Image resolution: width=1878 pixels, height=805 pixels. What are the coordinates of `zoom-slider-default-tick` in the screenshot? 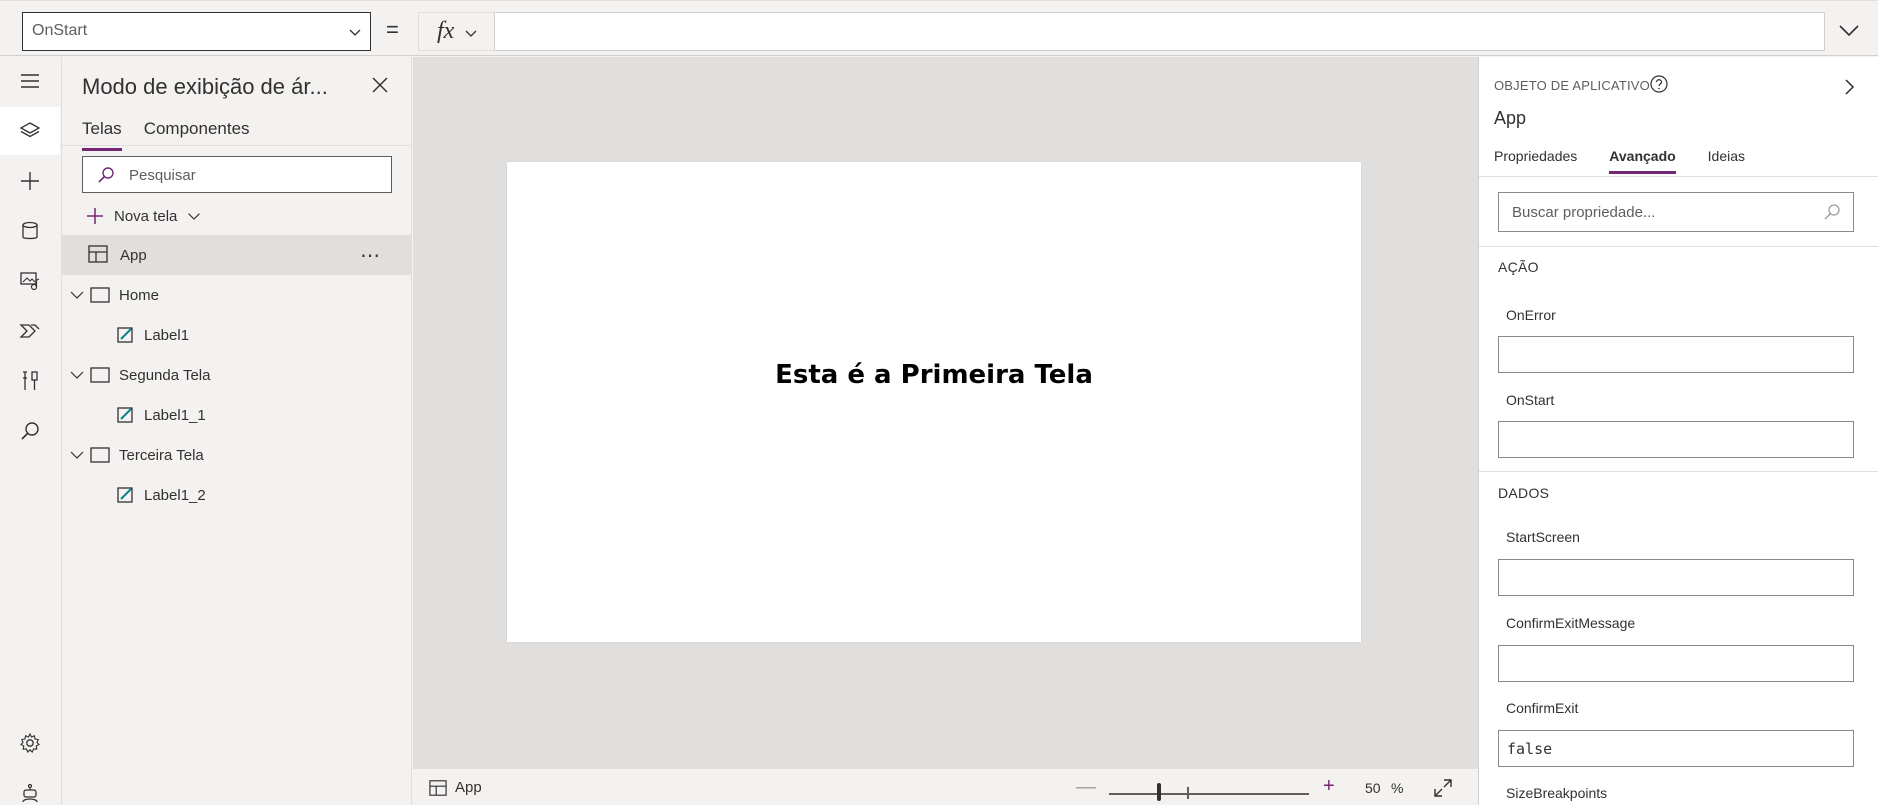 It's located at (1188, 793).